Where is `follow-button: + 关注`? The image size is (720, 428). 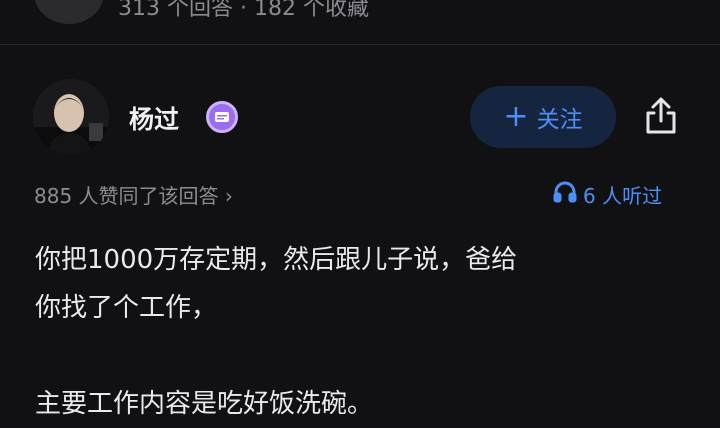
follow-button: + 关注 is located at coordinates (543, 117).